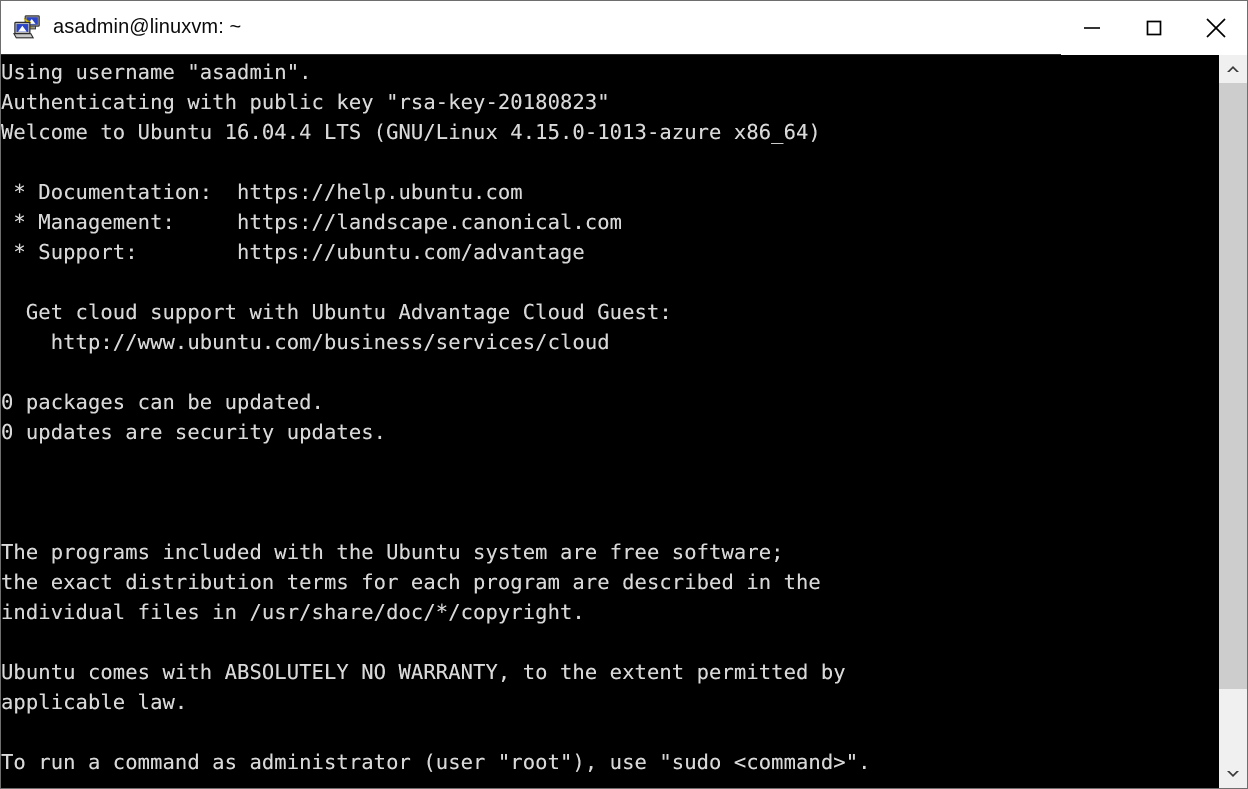 This screenshot has width=1248, height=789. I want to click on window-title: asadmin@linuxvm: ~, so click(147, 27).